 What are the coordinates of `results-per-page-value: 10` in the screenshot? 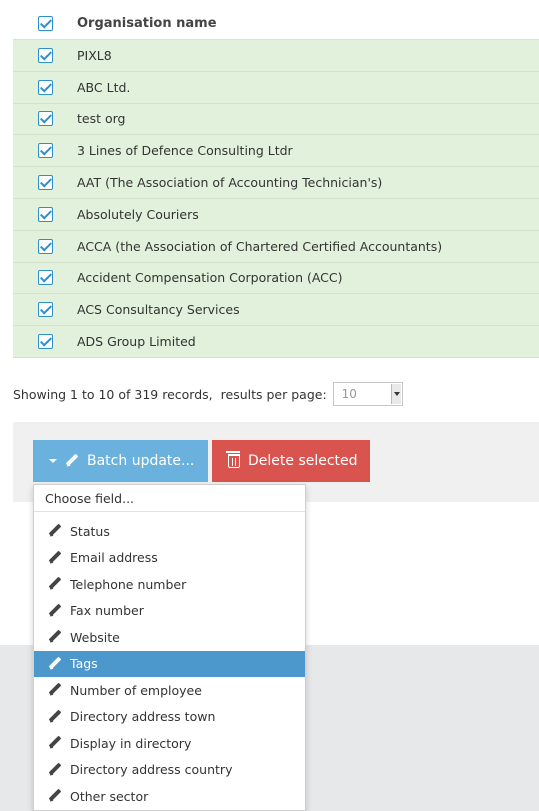 It's located at (349, 394).